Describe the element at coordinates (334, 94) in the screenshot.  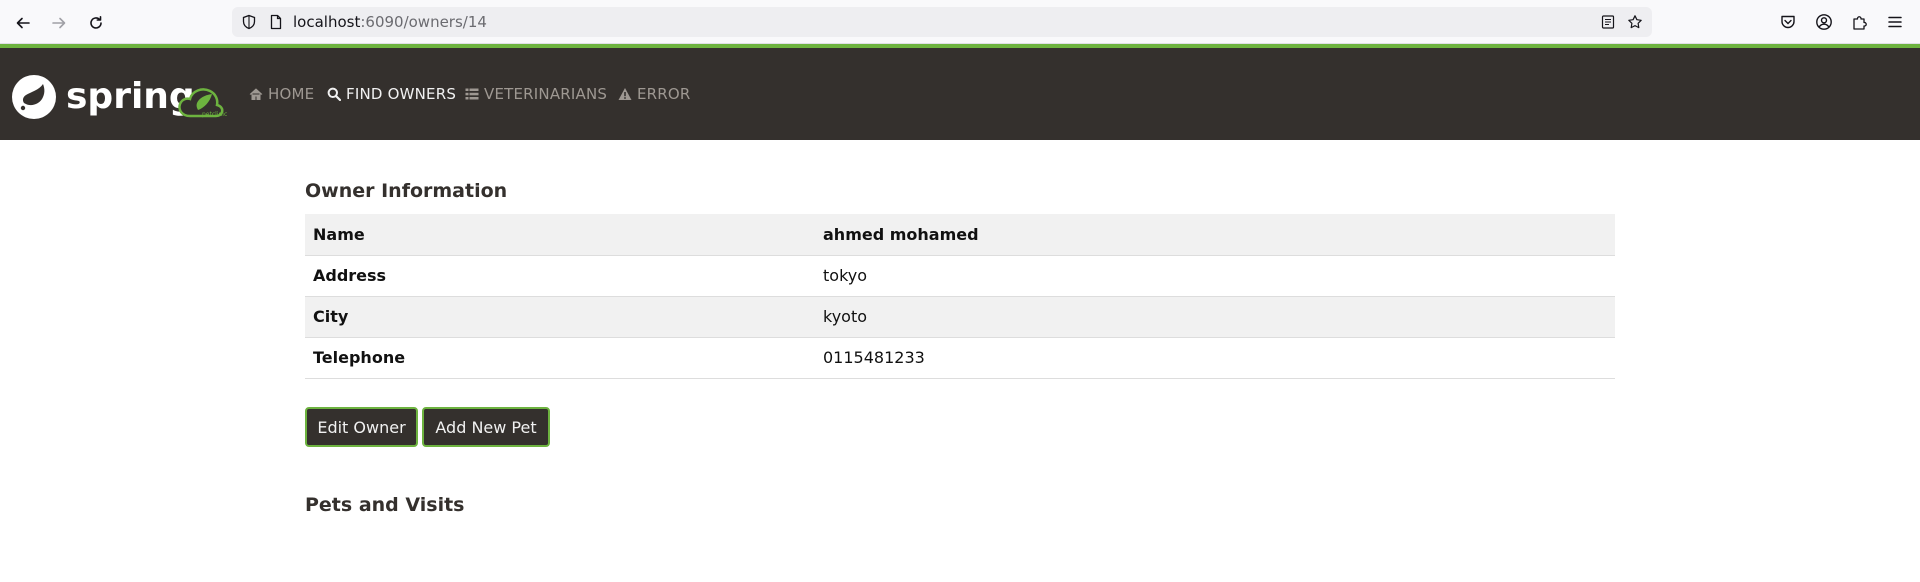
I see `search-icon` at that location.